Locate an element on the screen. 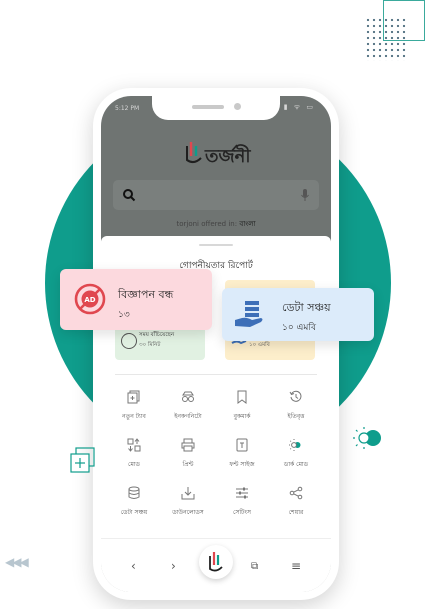  history-icon is located at coordinates (295, 396).